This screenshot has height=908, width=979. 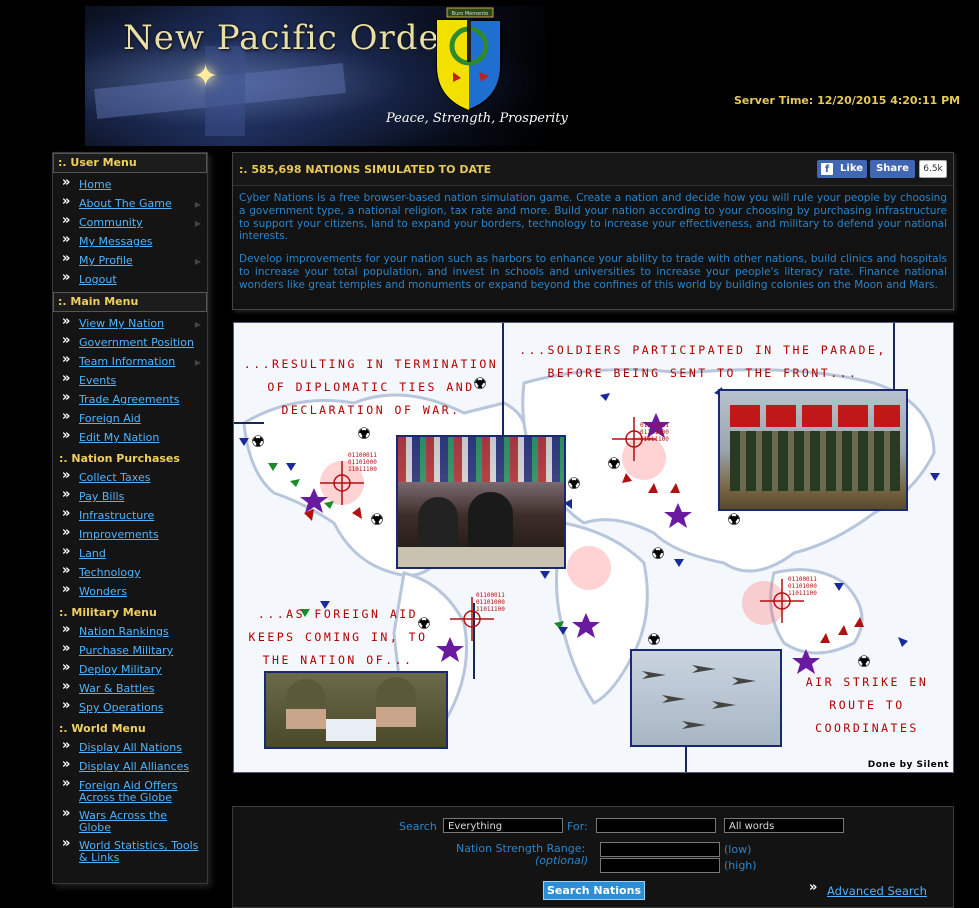 I want to click on menu-item-nation-rankings: » Nation Rankings, so click(x=130, y=632).